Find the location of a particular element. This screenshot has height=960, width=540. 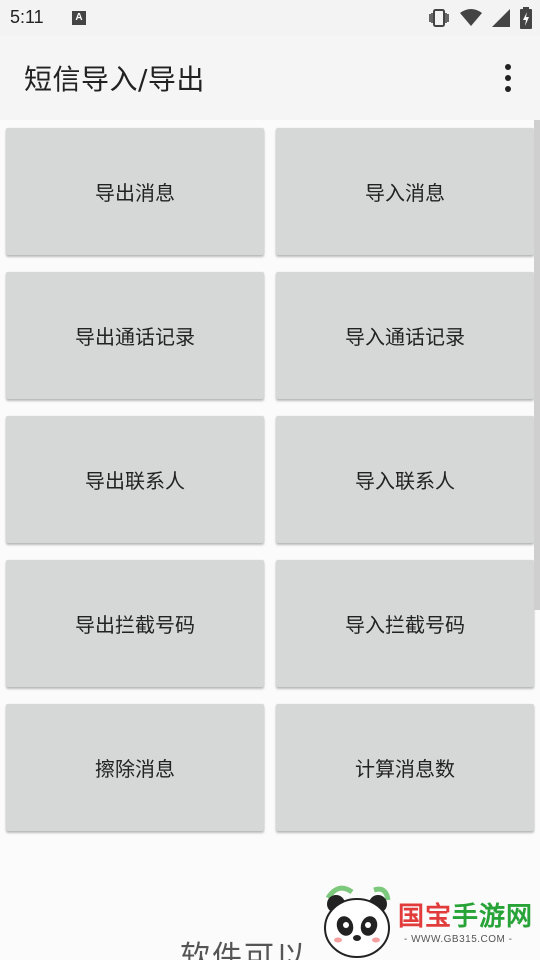

count-messages-button: 计算消息数 is located at coordinates (405, 767).